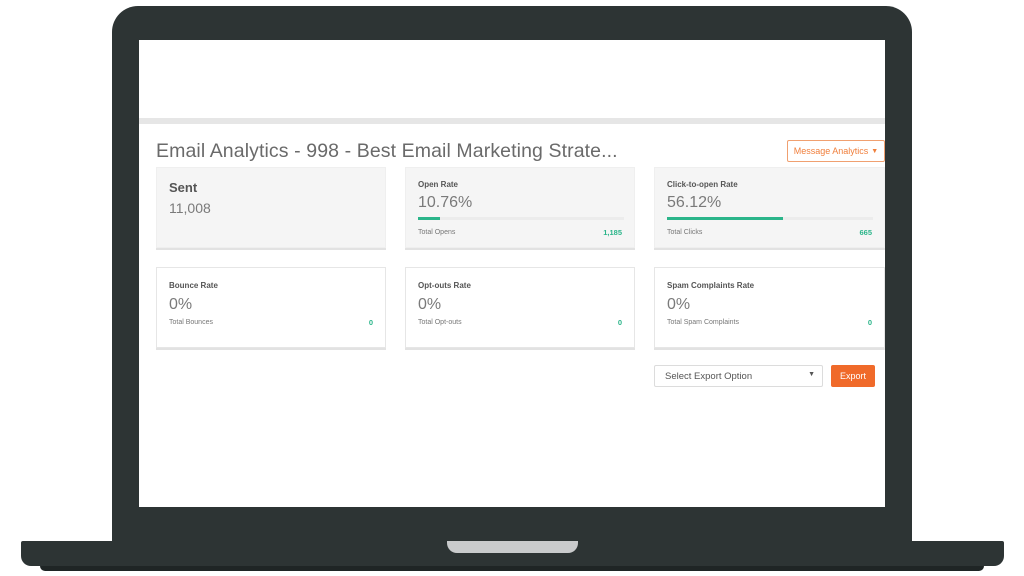 The height and width of the screenshot is (576, 1024). What do you see at coordinates (725, 218) in the screenshot?
I see `click-to-open-progress-fill` at bounding box center [725, 218].